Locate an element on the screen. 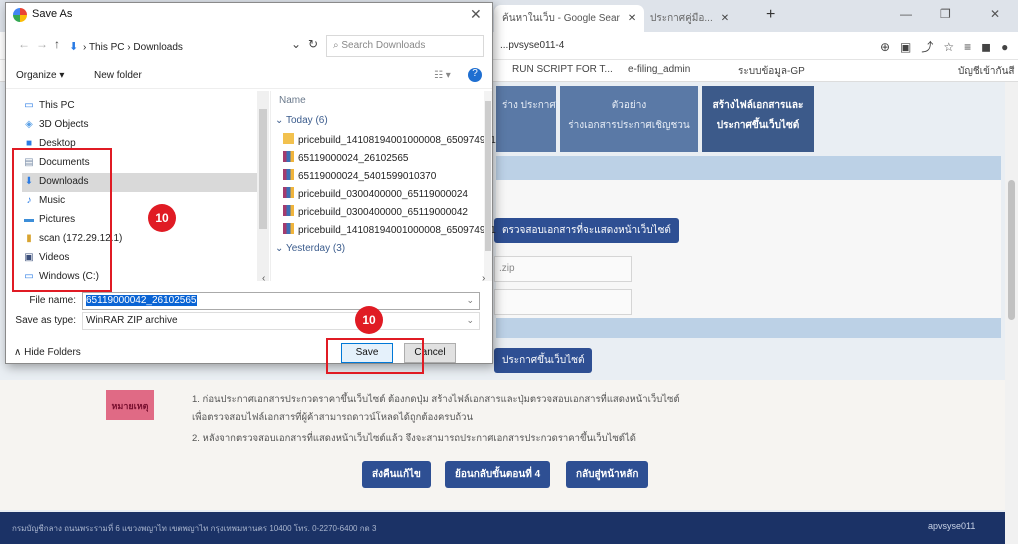 This screenshot has width=1018, height=544. group-header-yesterday: ⌄ Yesterday (3) is located at coordinates (310, 248).